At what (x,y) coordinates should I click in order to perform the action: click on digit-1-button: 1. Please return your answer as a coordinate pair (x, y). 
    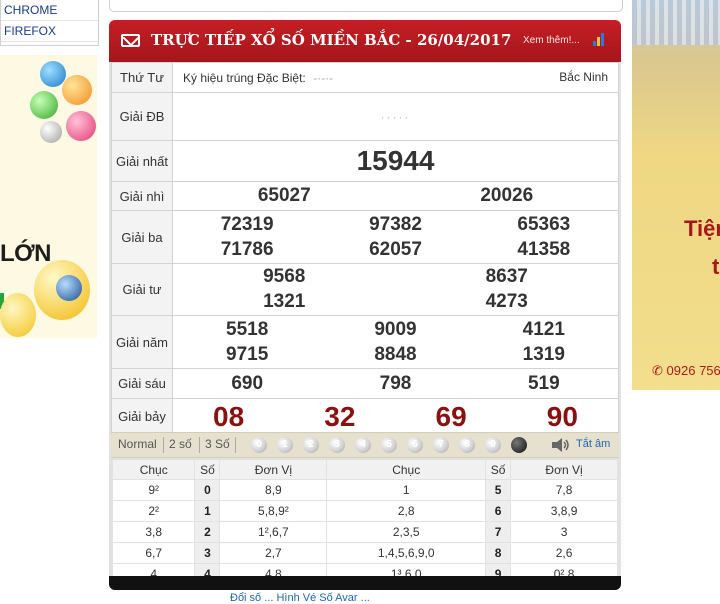
    Looking at the image, I should click on (285, 445).